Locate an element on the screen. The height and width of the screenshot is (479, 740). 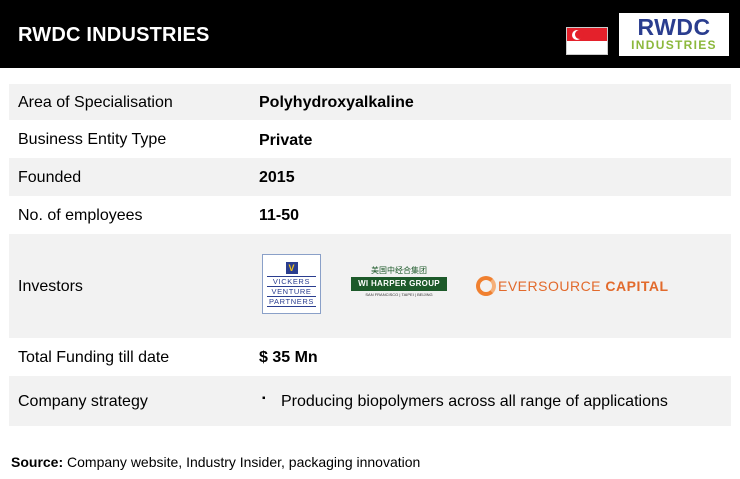
wiharper-name: WI HARPER GROUP is located at coordinates (399, 284).